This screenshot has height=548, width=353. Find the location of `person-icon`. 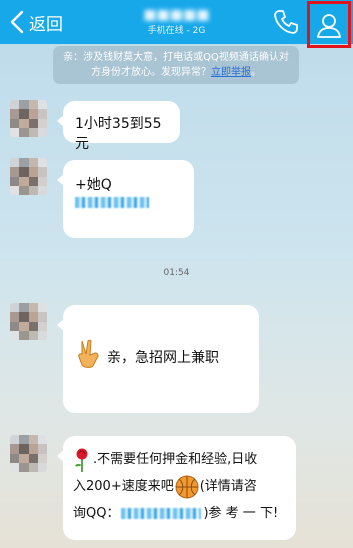

person-icon is located at coordinates (329, 25).